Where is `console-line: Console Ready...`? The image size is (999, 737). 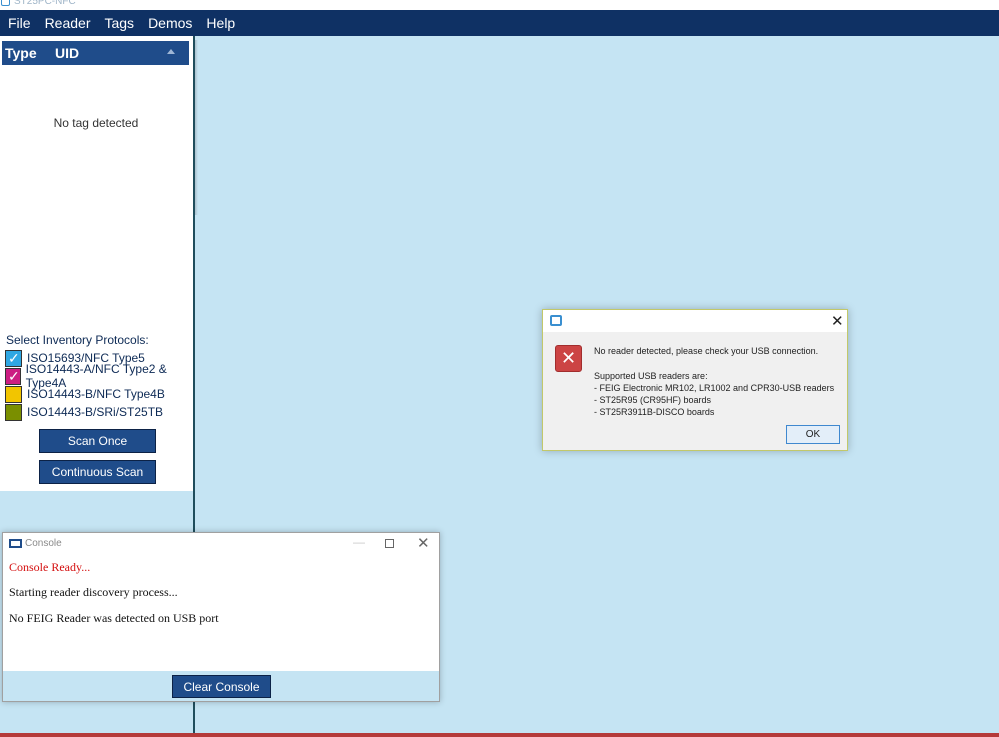
console-line: Console Ready... is located at coordinates (50, 567).